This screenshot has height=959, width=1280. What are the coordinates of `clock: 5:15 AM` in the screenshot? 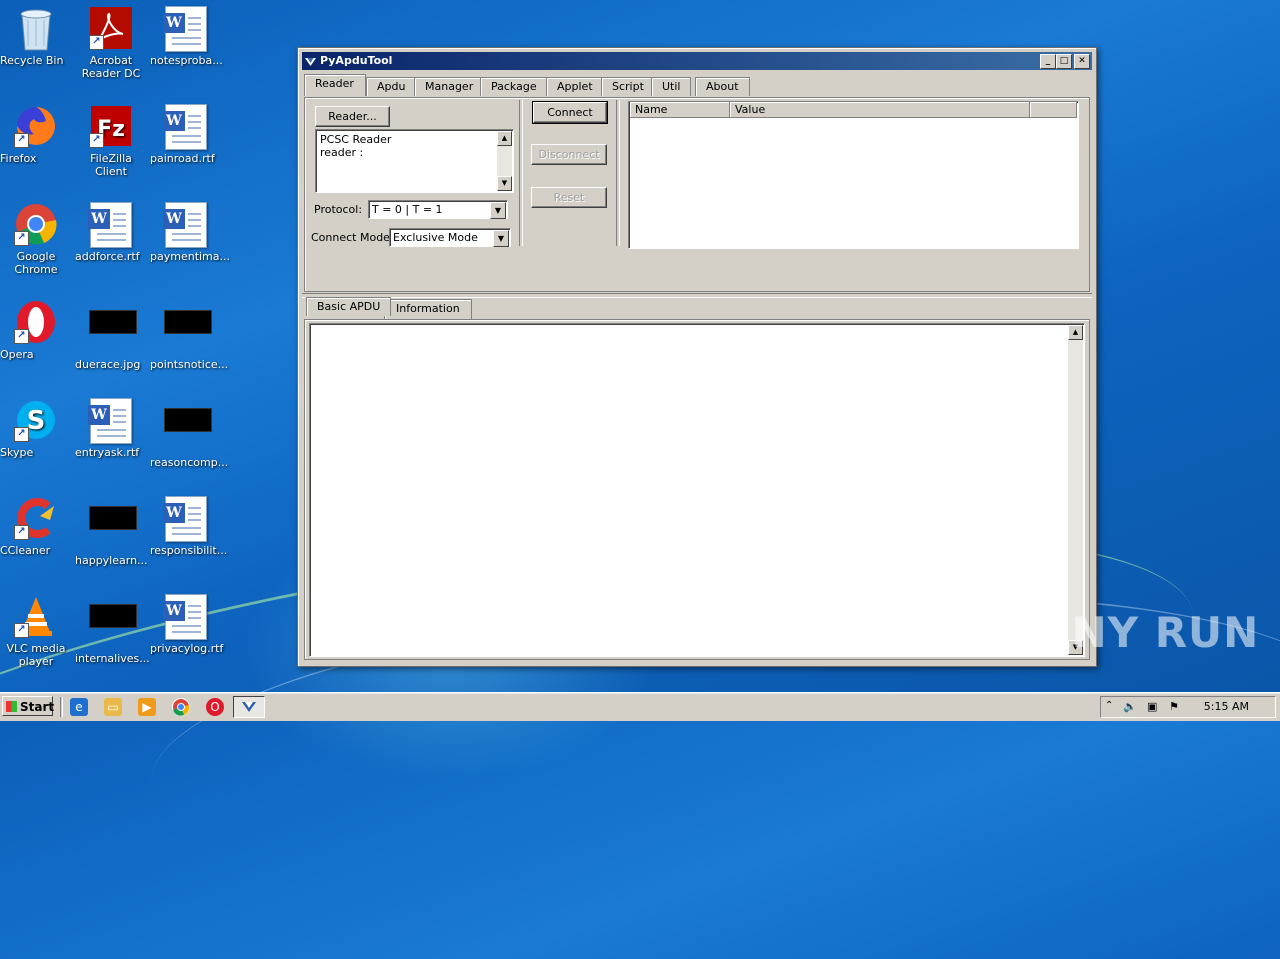 It's located at (1226, 707).